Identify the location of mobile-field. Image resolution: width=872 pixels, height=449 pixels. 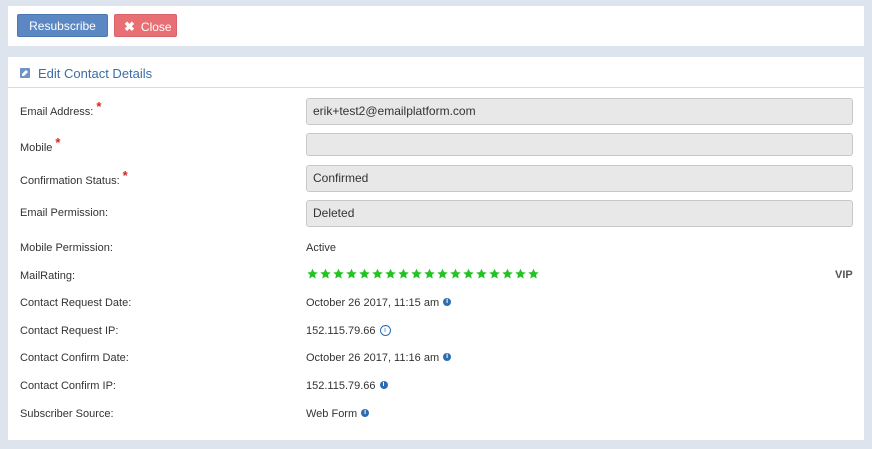
(579, 144).